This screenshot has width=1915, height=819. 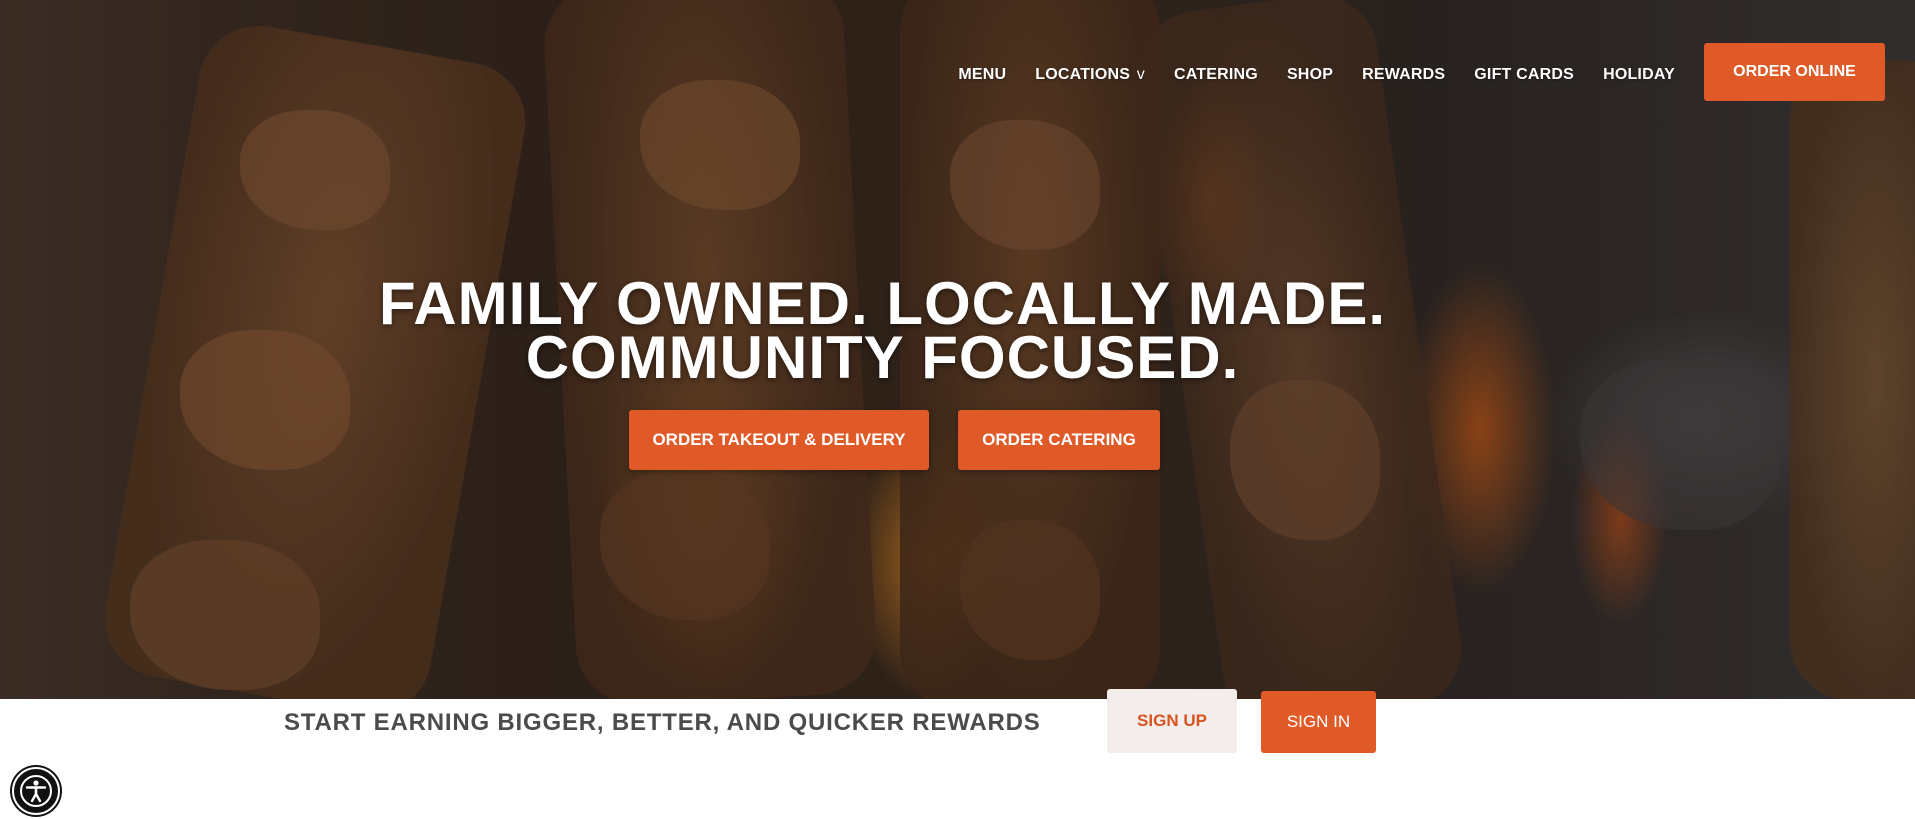 I want to click on sign-in-button: SIGN IN, so click(x=1318, y=722).